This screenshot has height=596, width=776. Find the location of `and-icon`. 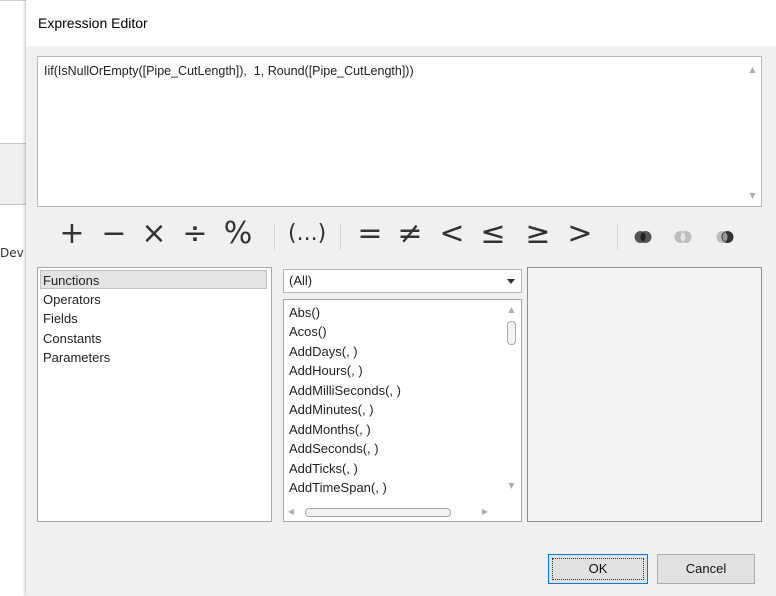

and-icon is located at coordinates (643, 237).